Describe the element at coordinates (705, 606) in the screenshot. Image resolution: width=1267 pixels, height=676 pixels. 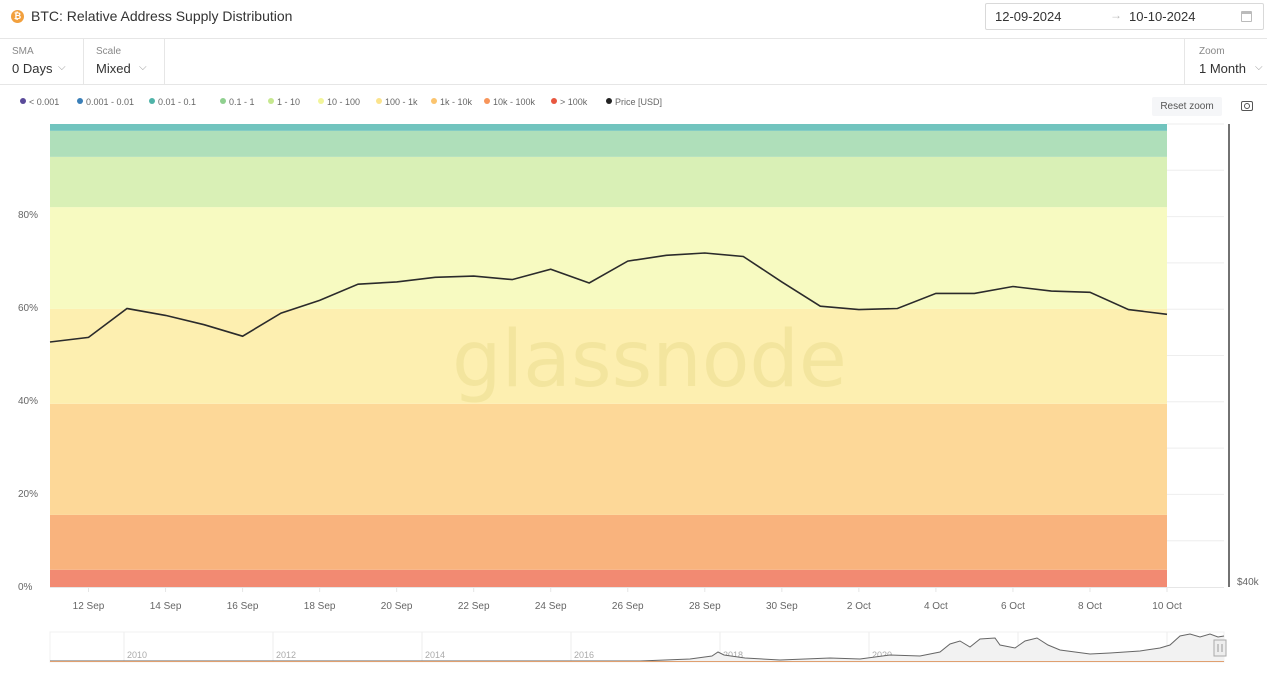
I see `x-tick-label: 28 Sep` at that location.